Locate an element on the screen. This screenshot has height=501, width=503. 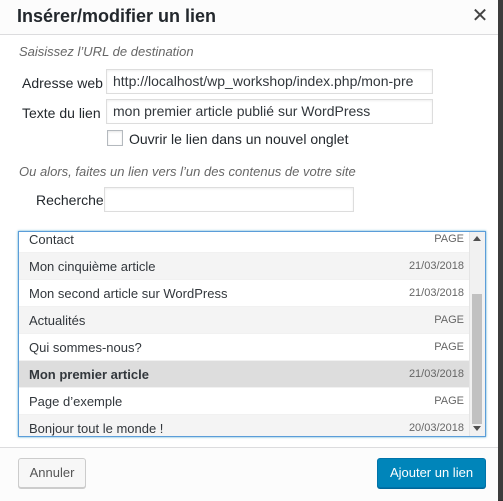
result-title: Contact is located at coordinates (51, 239).